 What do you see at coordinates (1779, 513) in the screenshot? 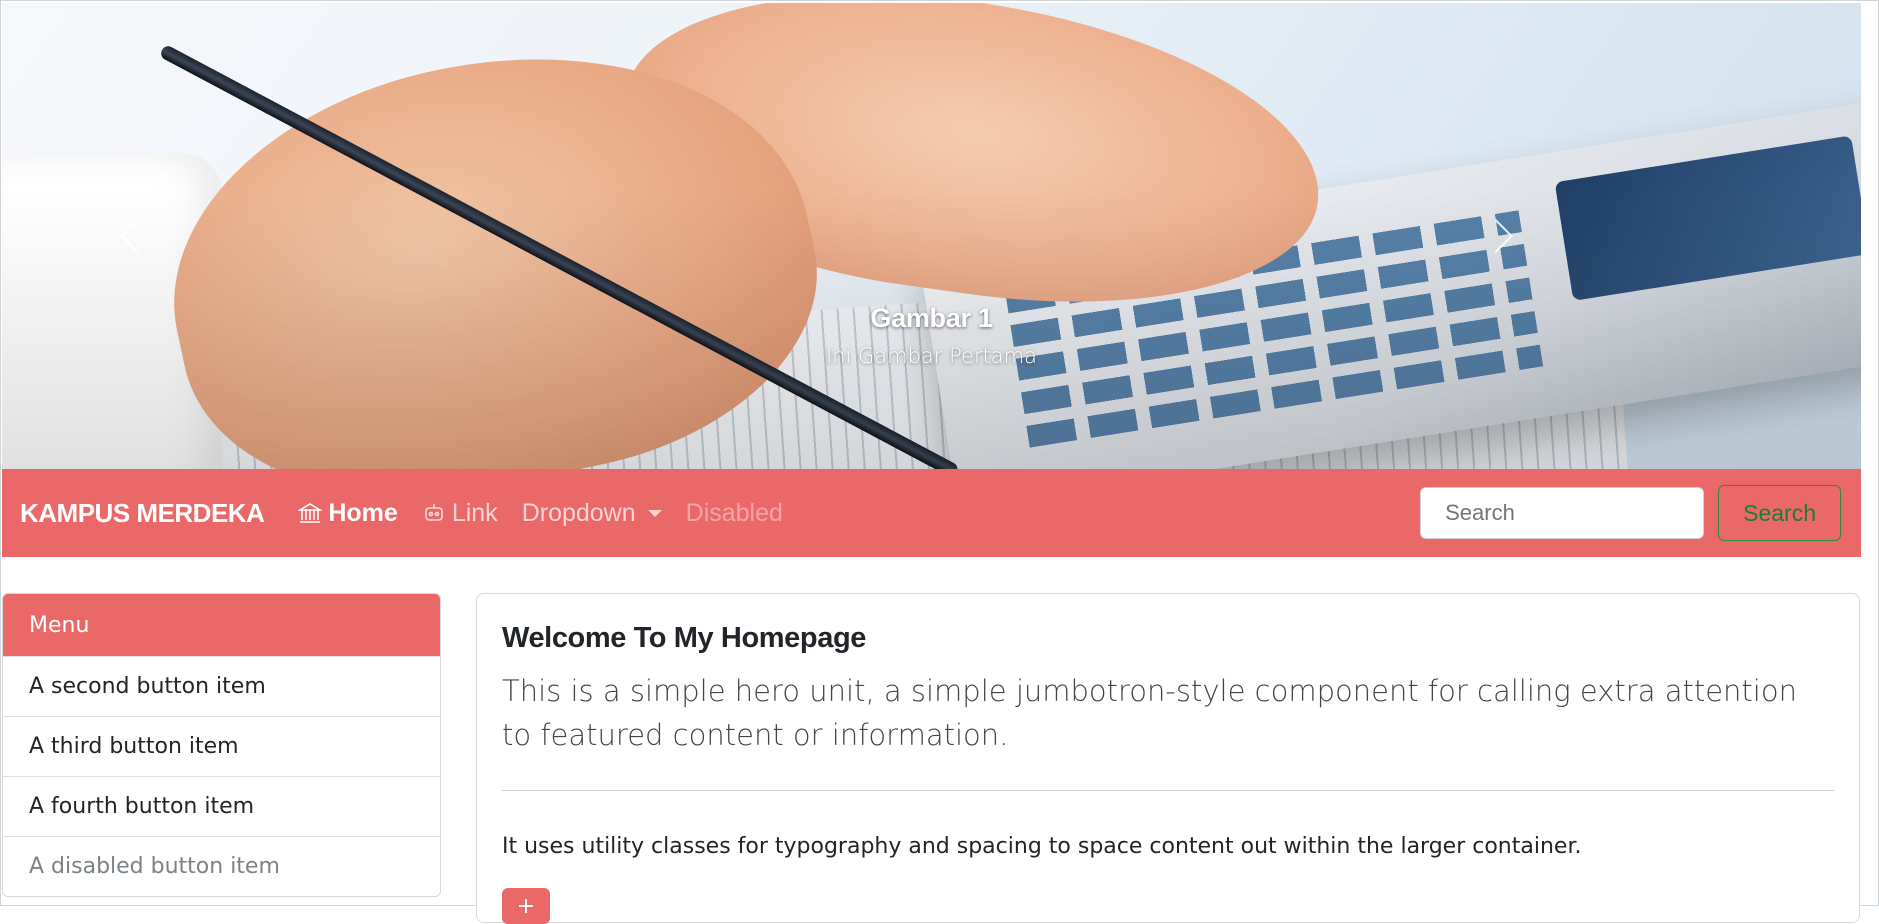
I see `search-button: Search` at bounding box center [1779, 513].